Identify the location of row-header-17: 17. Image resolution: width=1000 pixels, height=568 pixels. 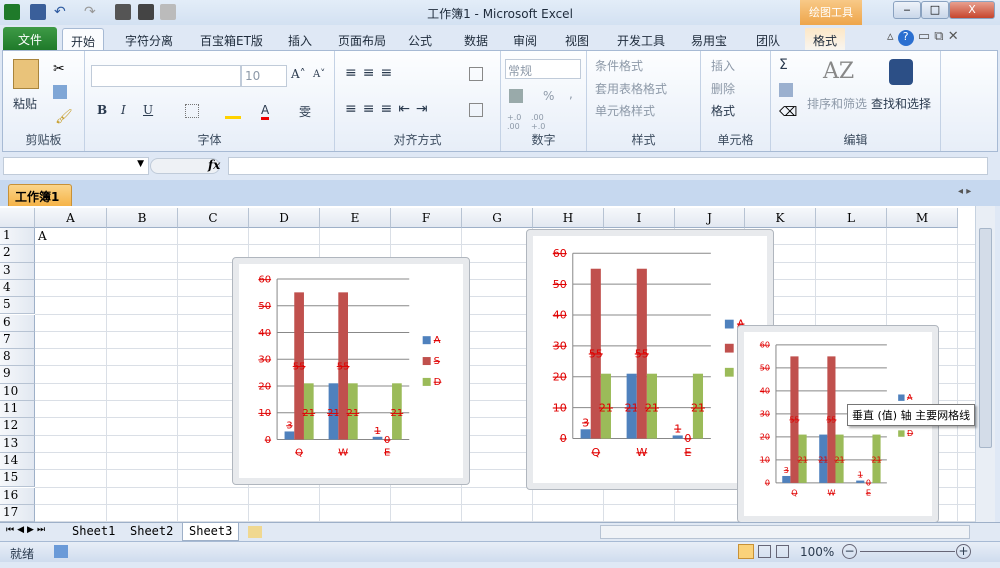
(17, 513).